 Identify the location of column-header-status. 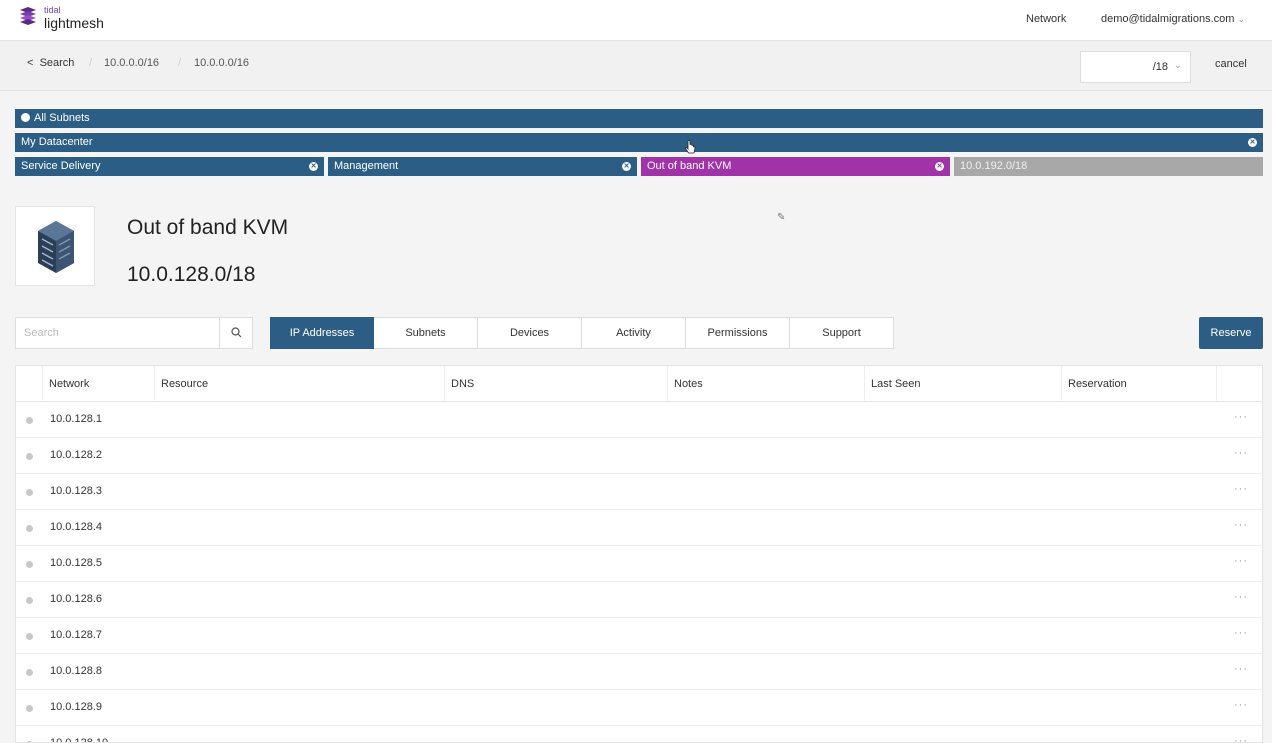
(29, 384).